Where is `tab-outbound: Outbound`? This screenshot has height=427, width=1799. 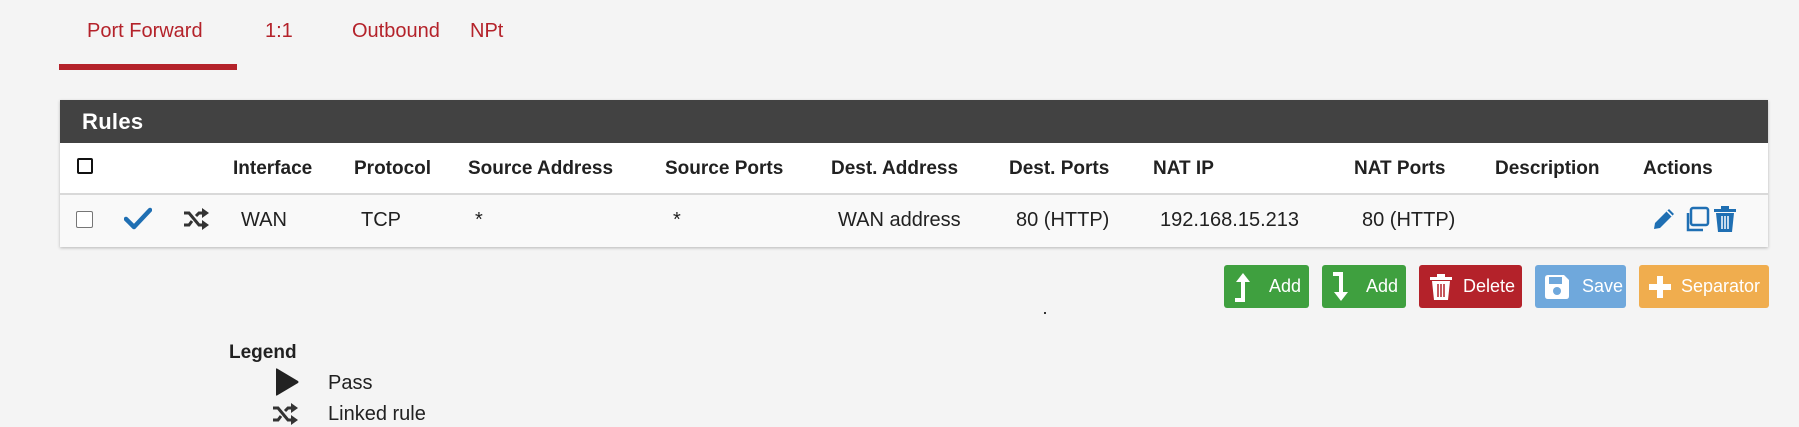 tab-outbound: Outbound is located at coordinates (383, 35).